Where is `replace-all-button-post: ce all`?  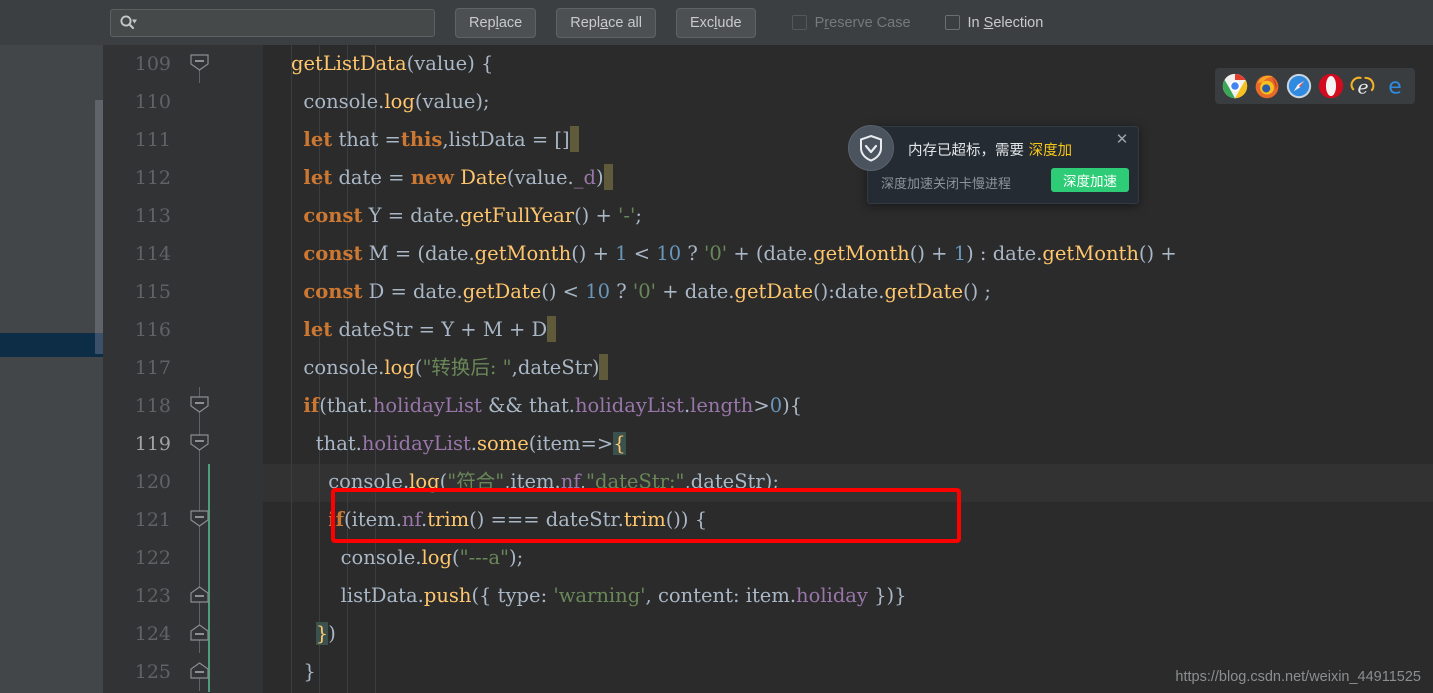
replace-all-button-post: ce all is located at coordinates (625, 22).